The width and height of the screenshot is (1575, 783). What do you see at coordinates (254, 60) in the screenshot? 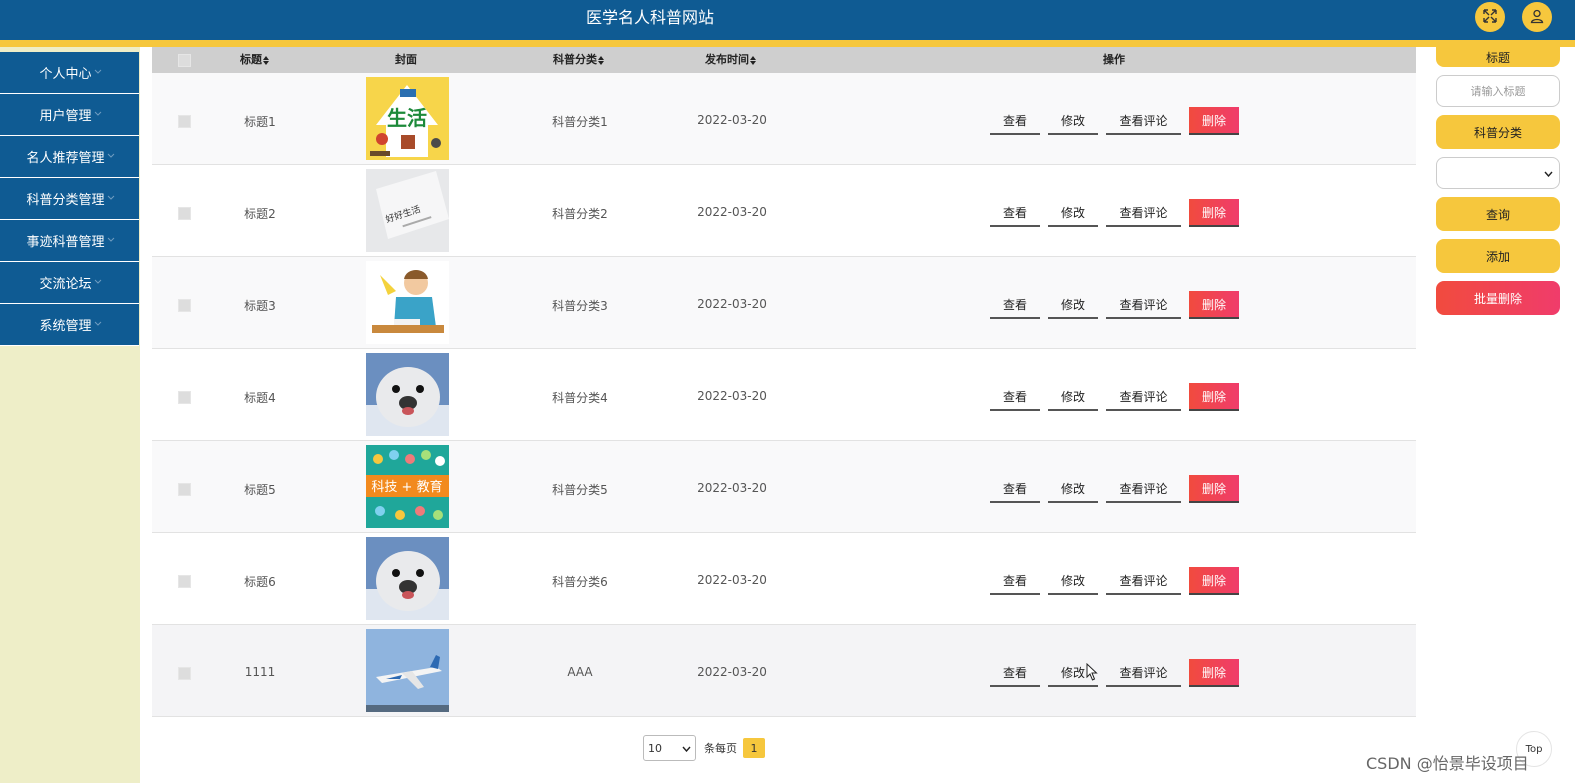
I see `column-header-title: 标题` at bounding box center [254, 60].